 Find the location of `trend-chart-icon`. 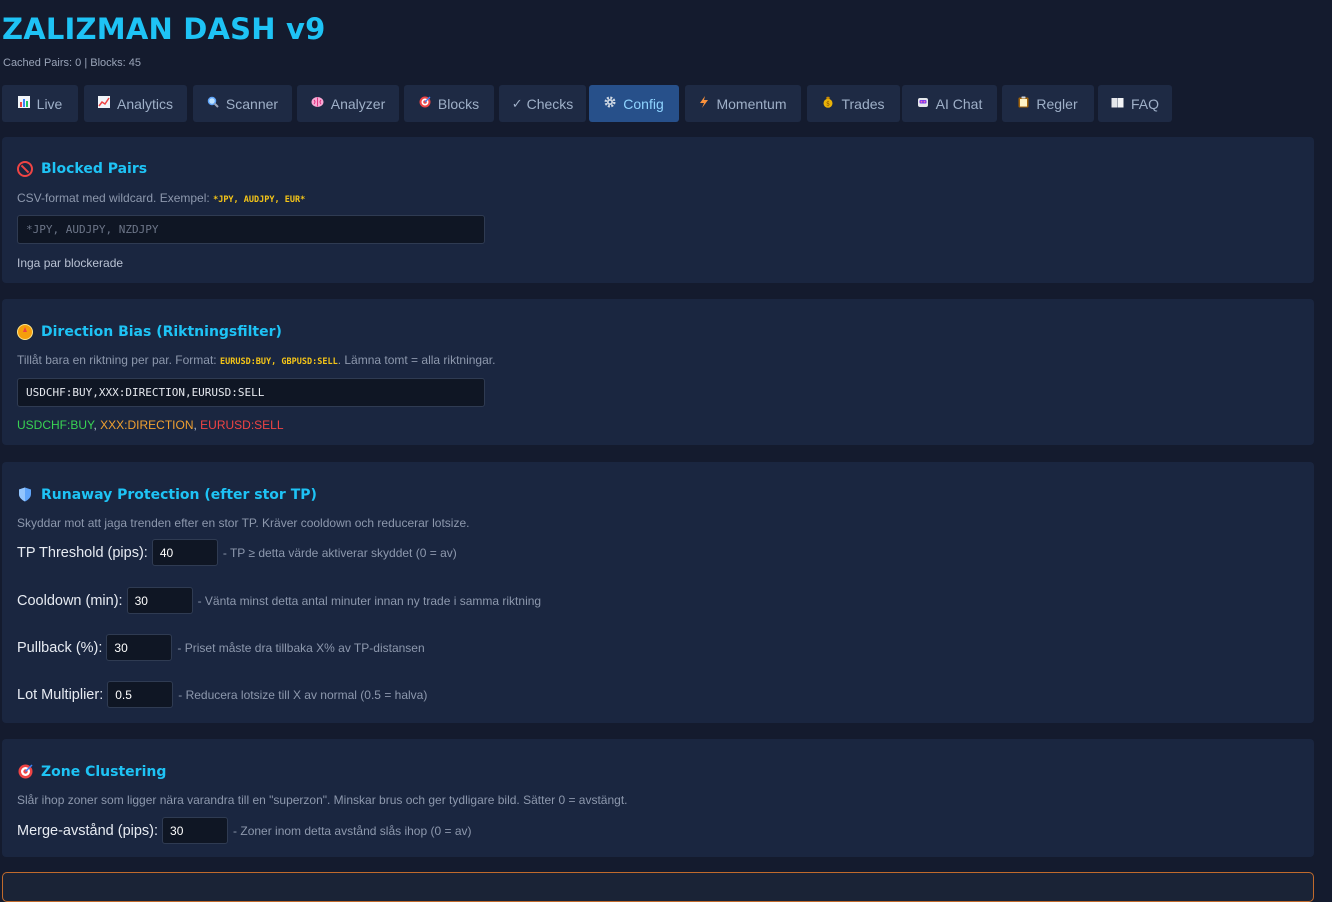

trend-chart-icon is located at coordinates (103, 103).